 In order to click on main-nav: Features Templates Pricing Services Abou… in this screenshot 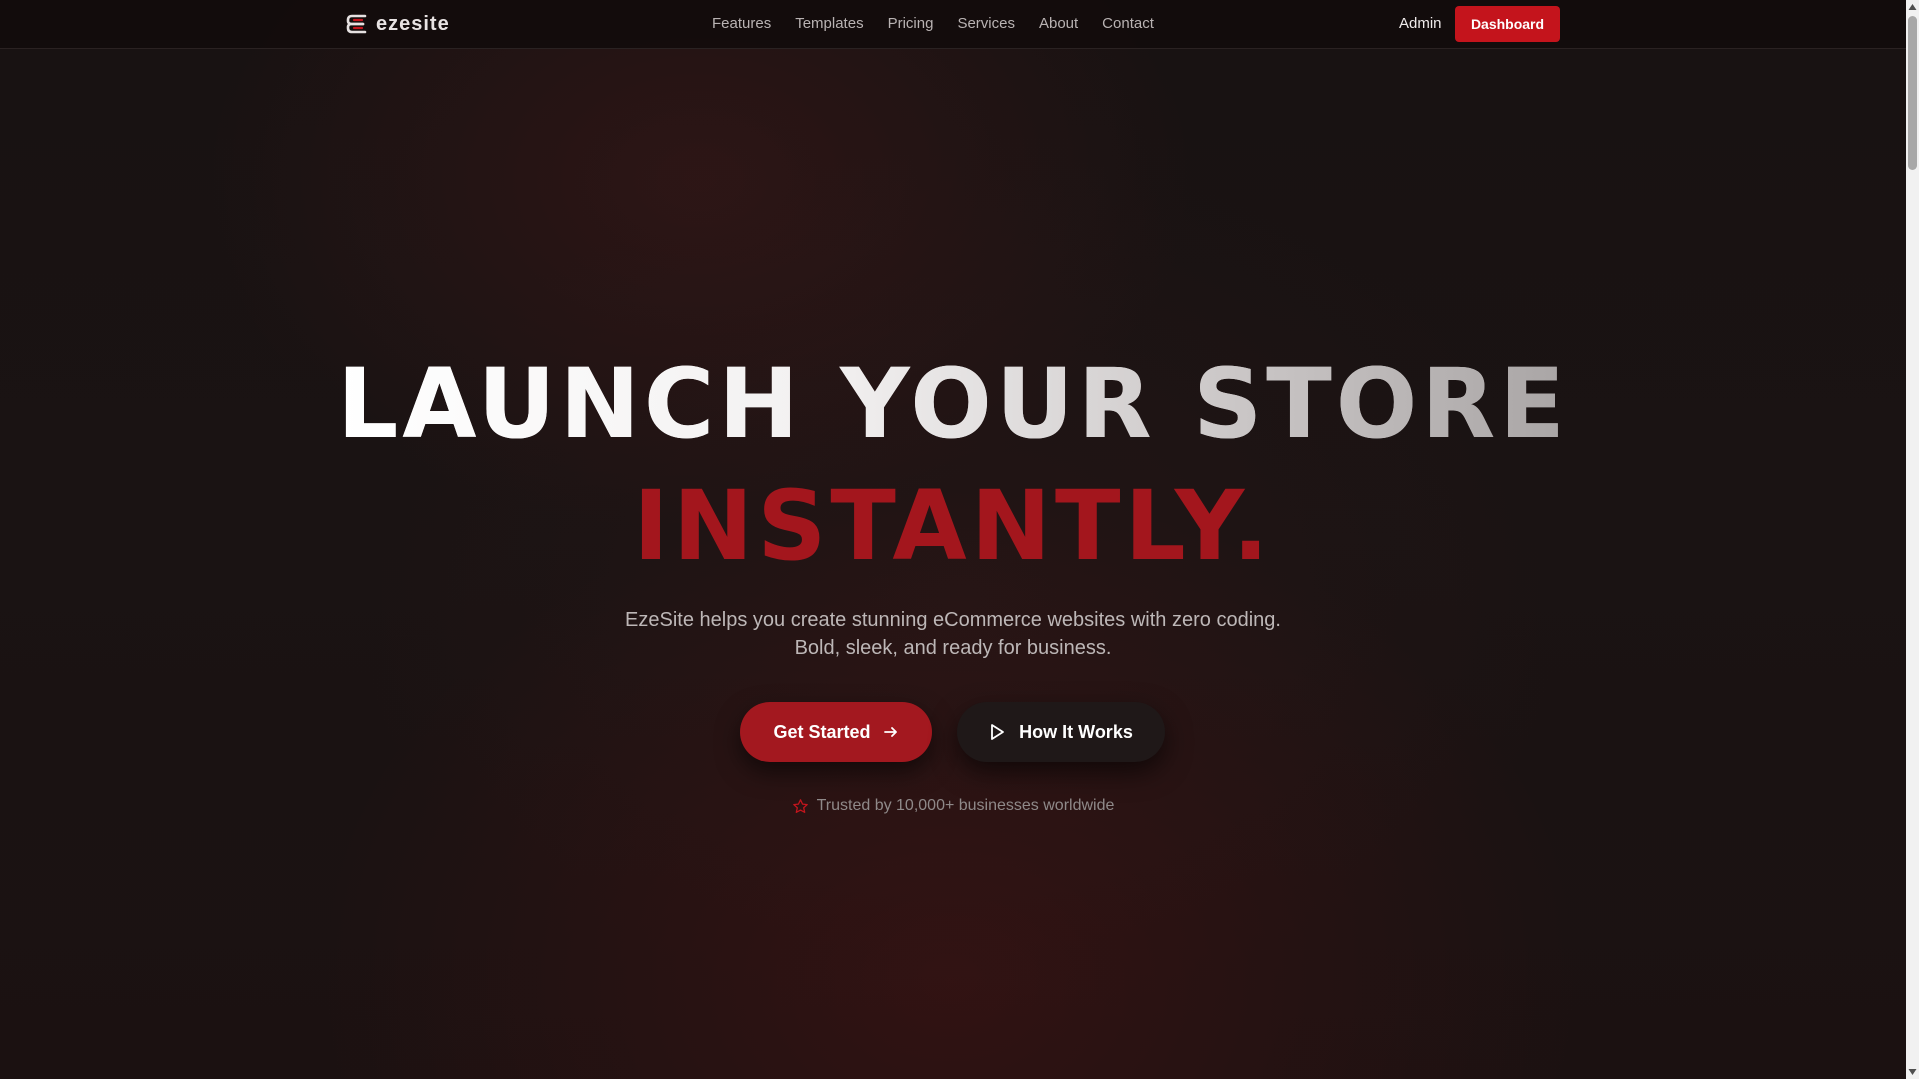, I will do `click(933, 24)`.